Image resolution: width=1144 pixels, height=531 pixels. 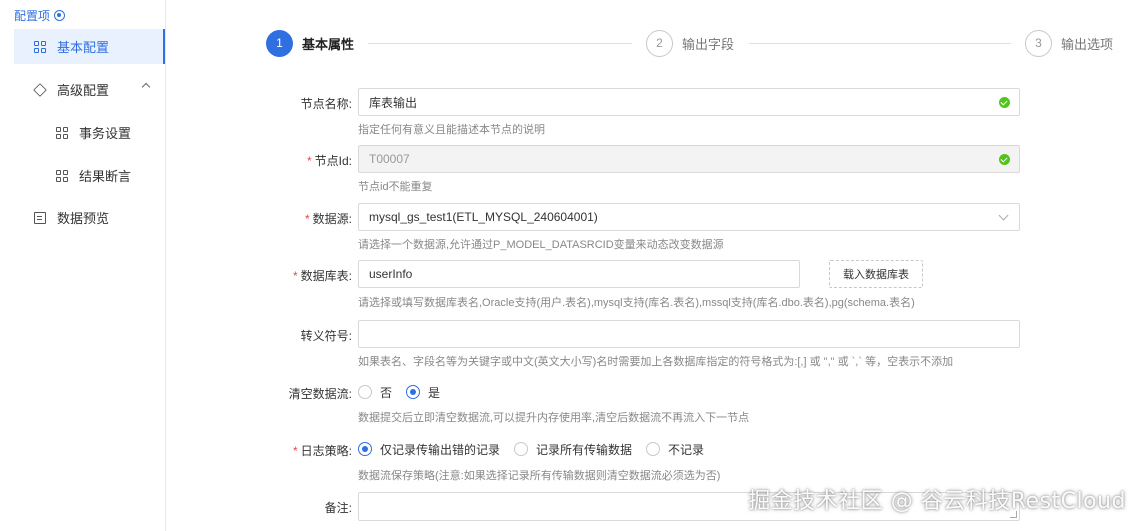 What do you see at coordinates (332, 219) in the screenshot?
I see `datasource-label-text: 数据源:` at bounding box center [332, 219].